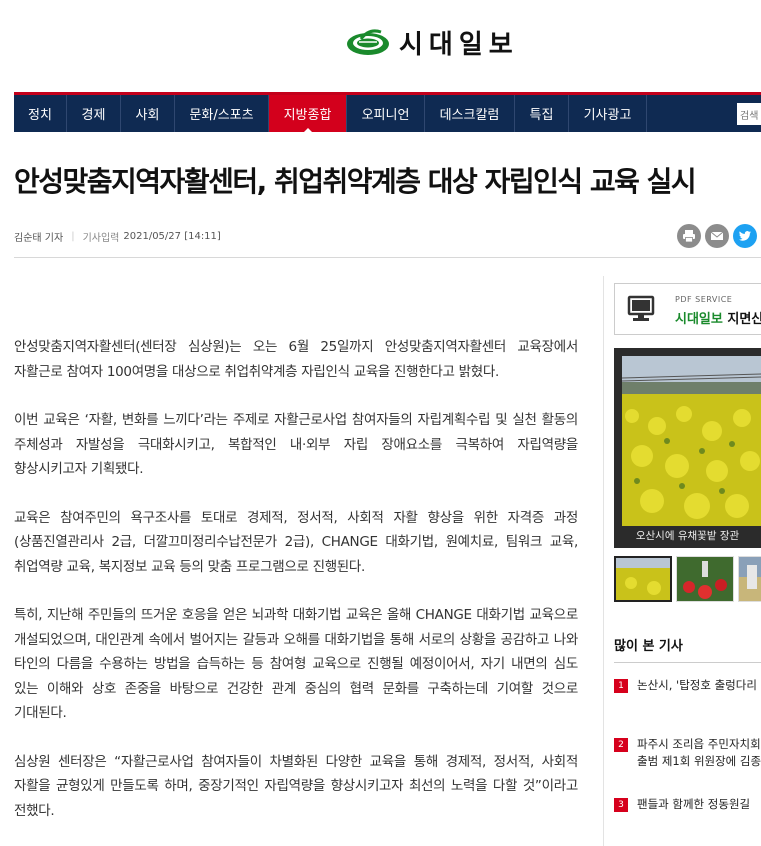 The height and width of the screenshot is (846, 761). Describe the element at coordinates (368, 42) in the screenshot. I see `logo-emblem-icon` at that location.